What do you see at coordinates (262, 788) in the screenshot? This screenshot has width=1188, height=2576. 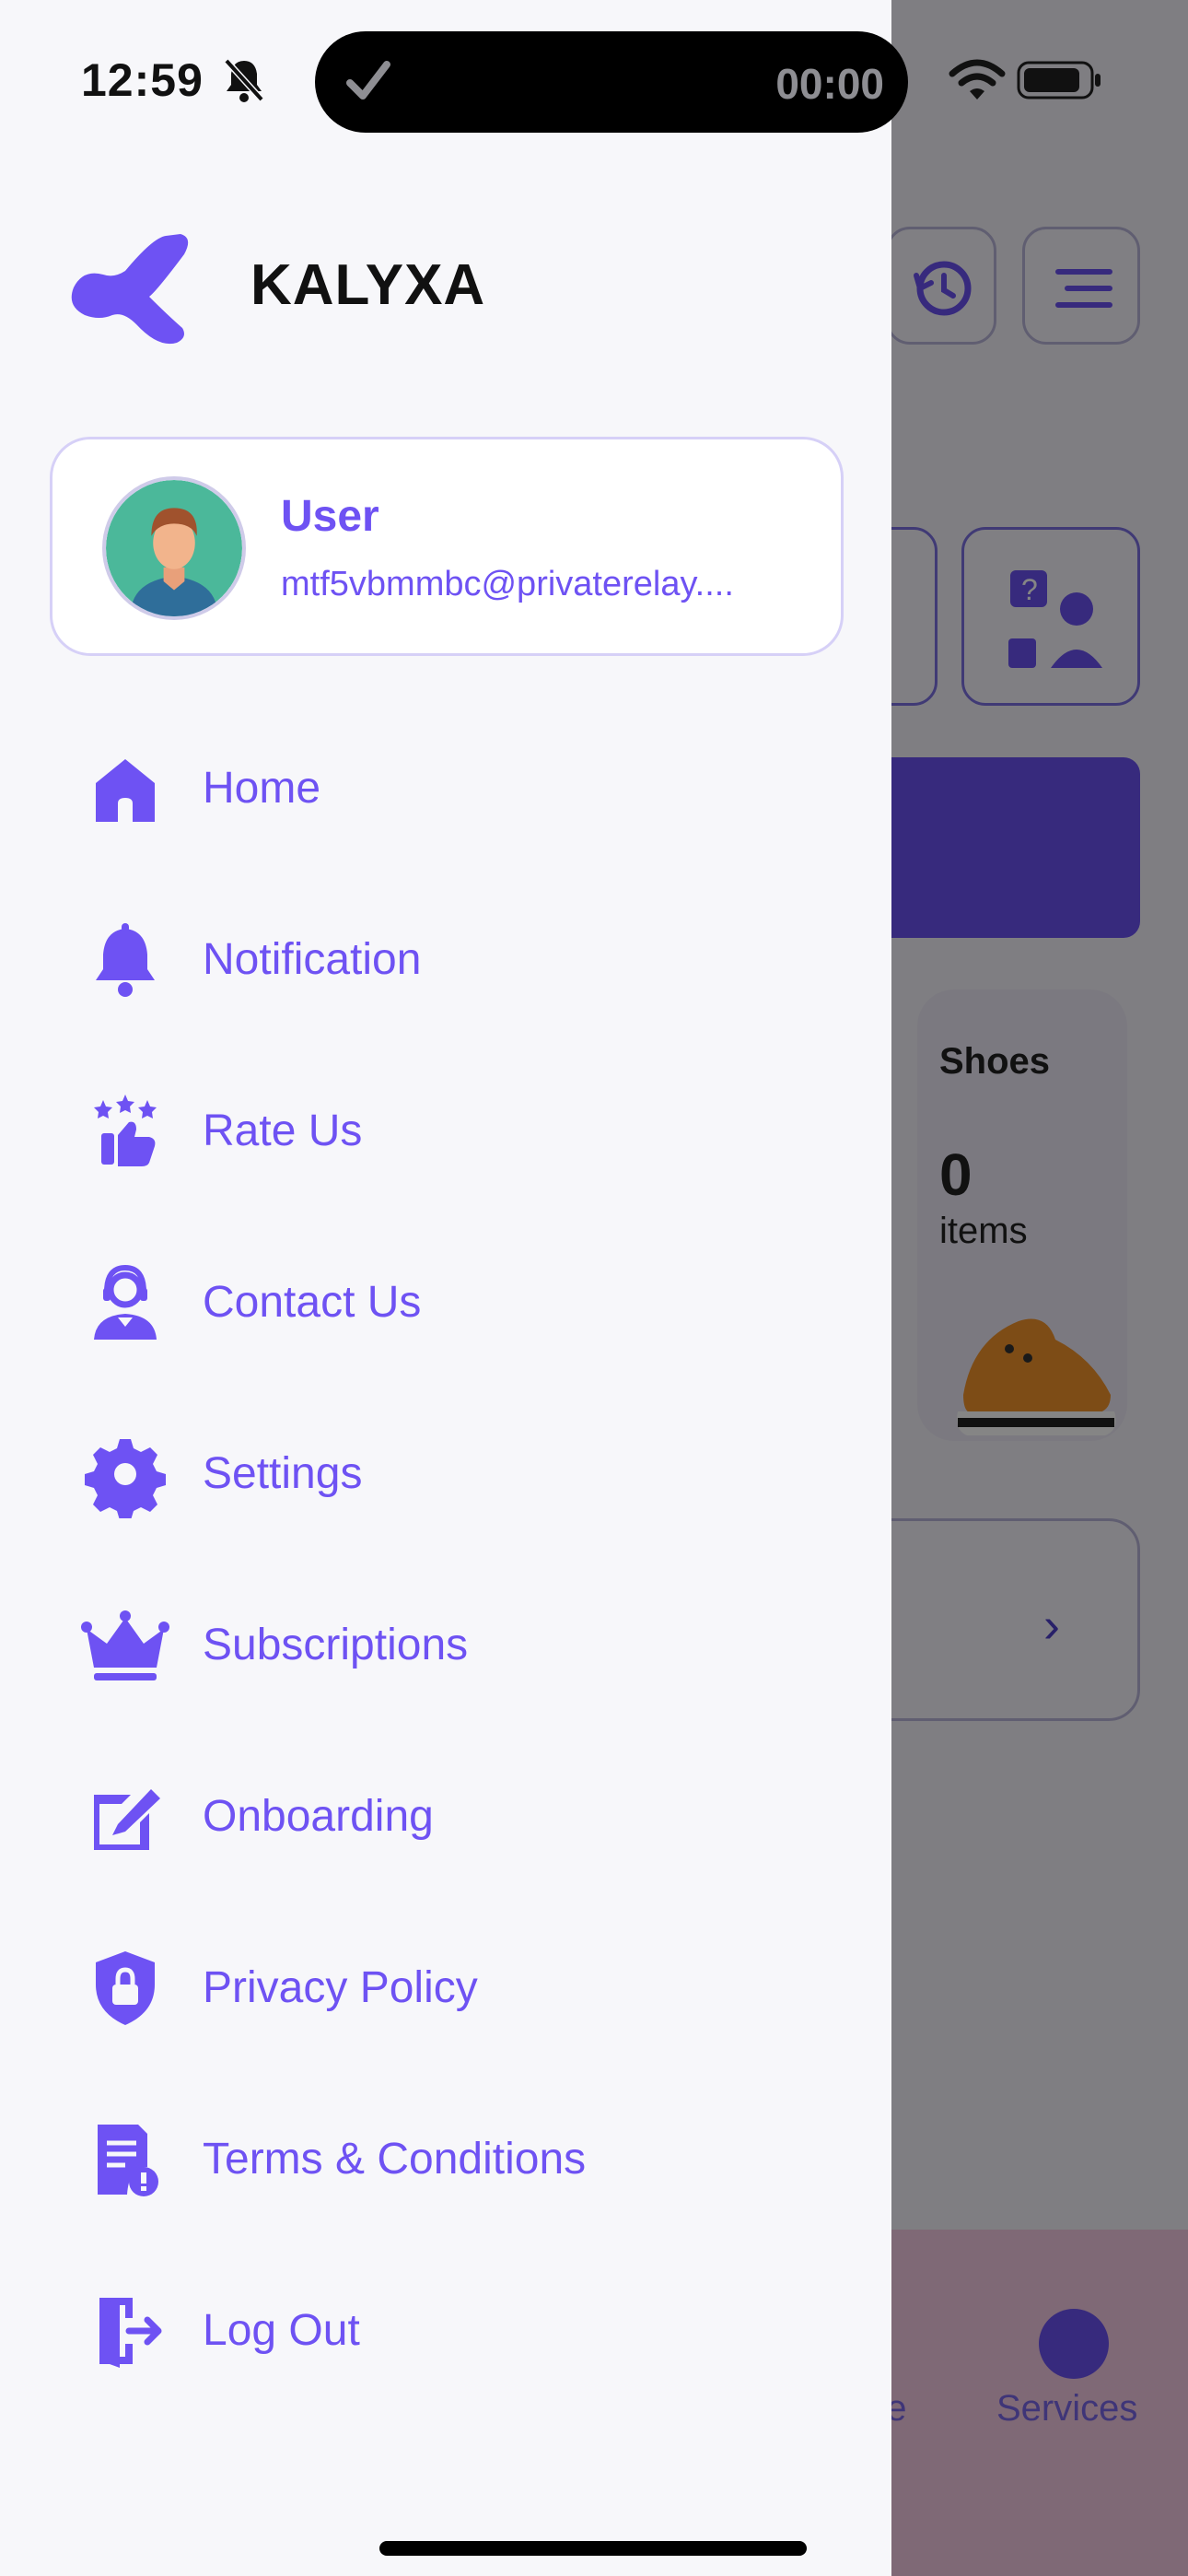 I see `menu-label-home: Home` at bounding box center [262, 788].